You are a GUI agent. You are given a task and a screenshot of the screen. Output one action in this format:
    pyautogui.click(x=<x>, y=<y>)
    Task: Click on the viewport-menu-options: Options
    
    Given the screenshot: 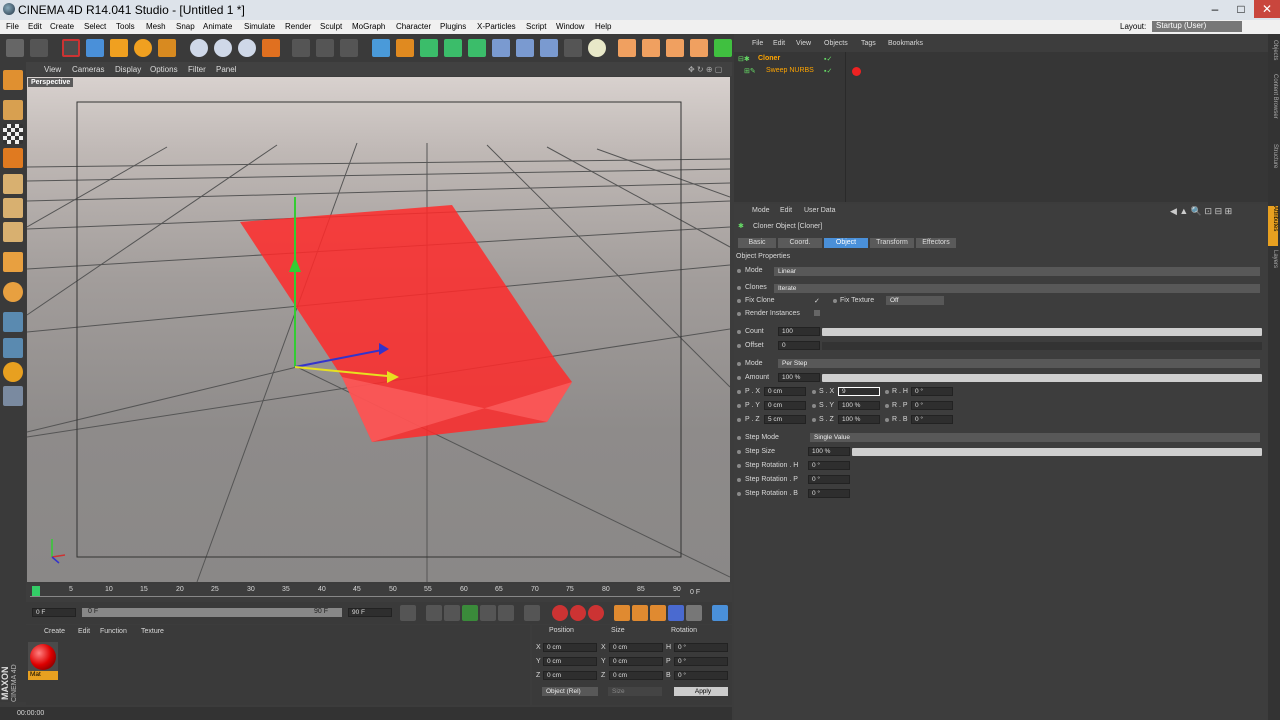 What is the action you would take?
    pyautogui.click(x=164, y=69)
    